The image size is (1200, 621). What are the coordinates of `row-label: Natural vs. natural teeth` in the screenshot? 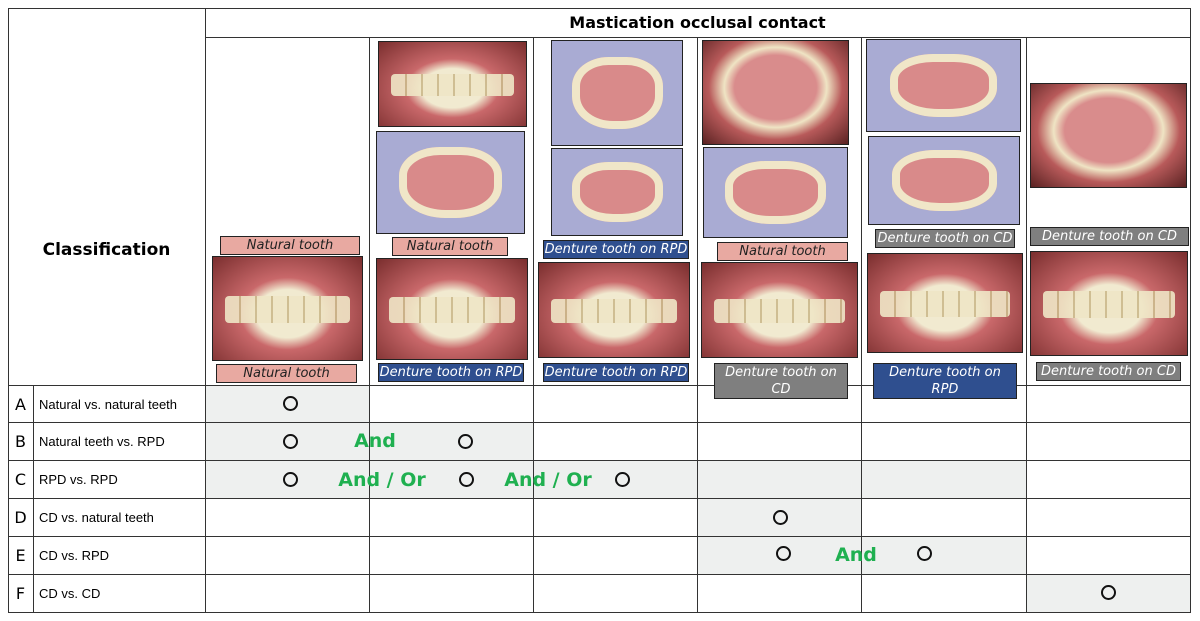 It's located at (108, 404).